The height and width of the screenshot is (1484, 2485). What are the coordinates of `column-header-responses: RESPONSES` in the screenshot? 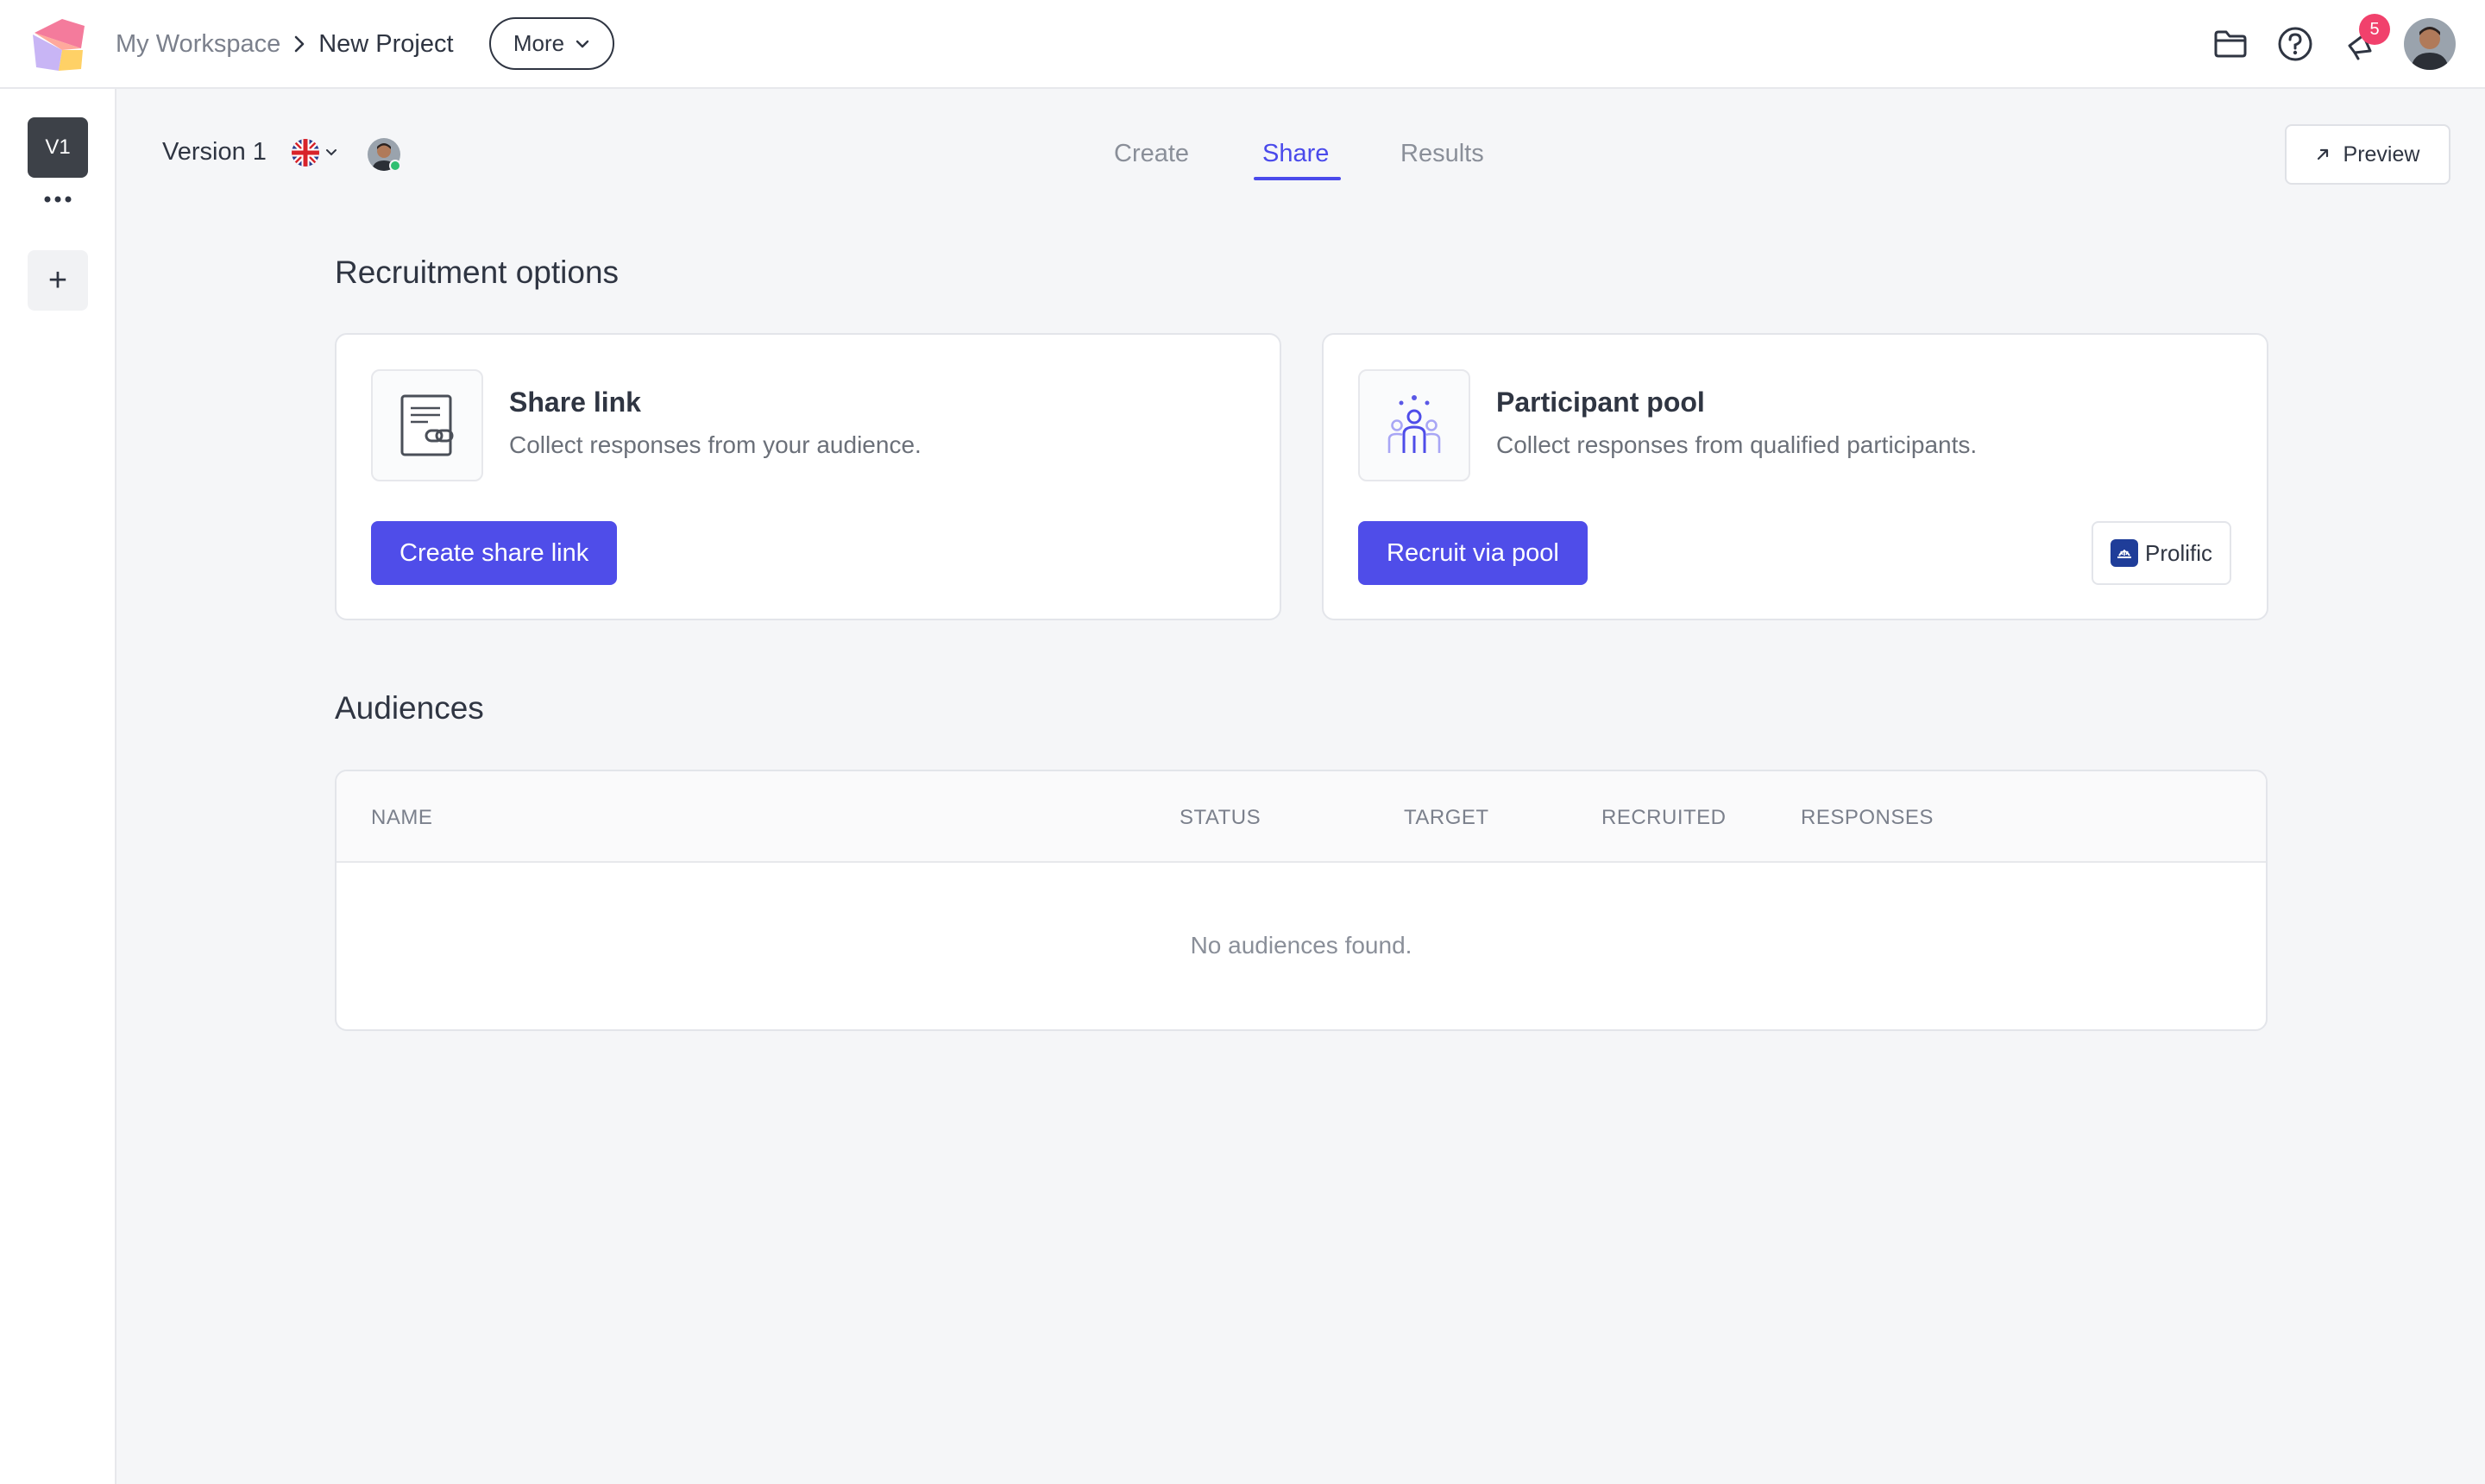 It's located at (1867, 818).